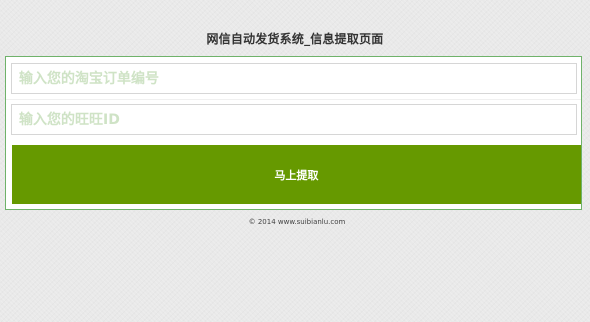  Describe the element at coordinates (294, 119) in the screenshot. I see `wangwang-id-input` at that location.